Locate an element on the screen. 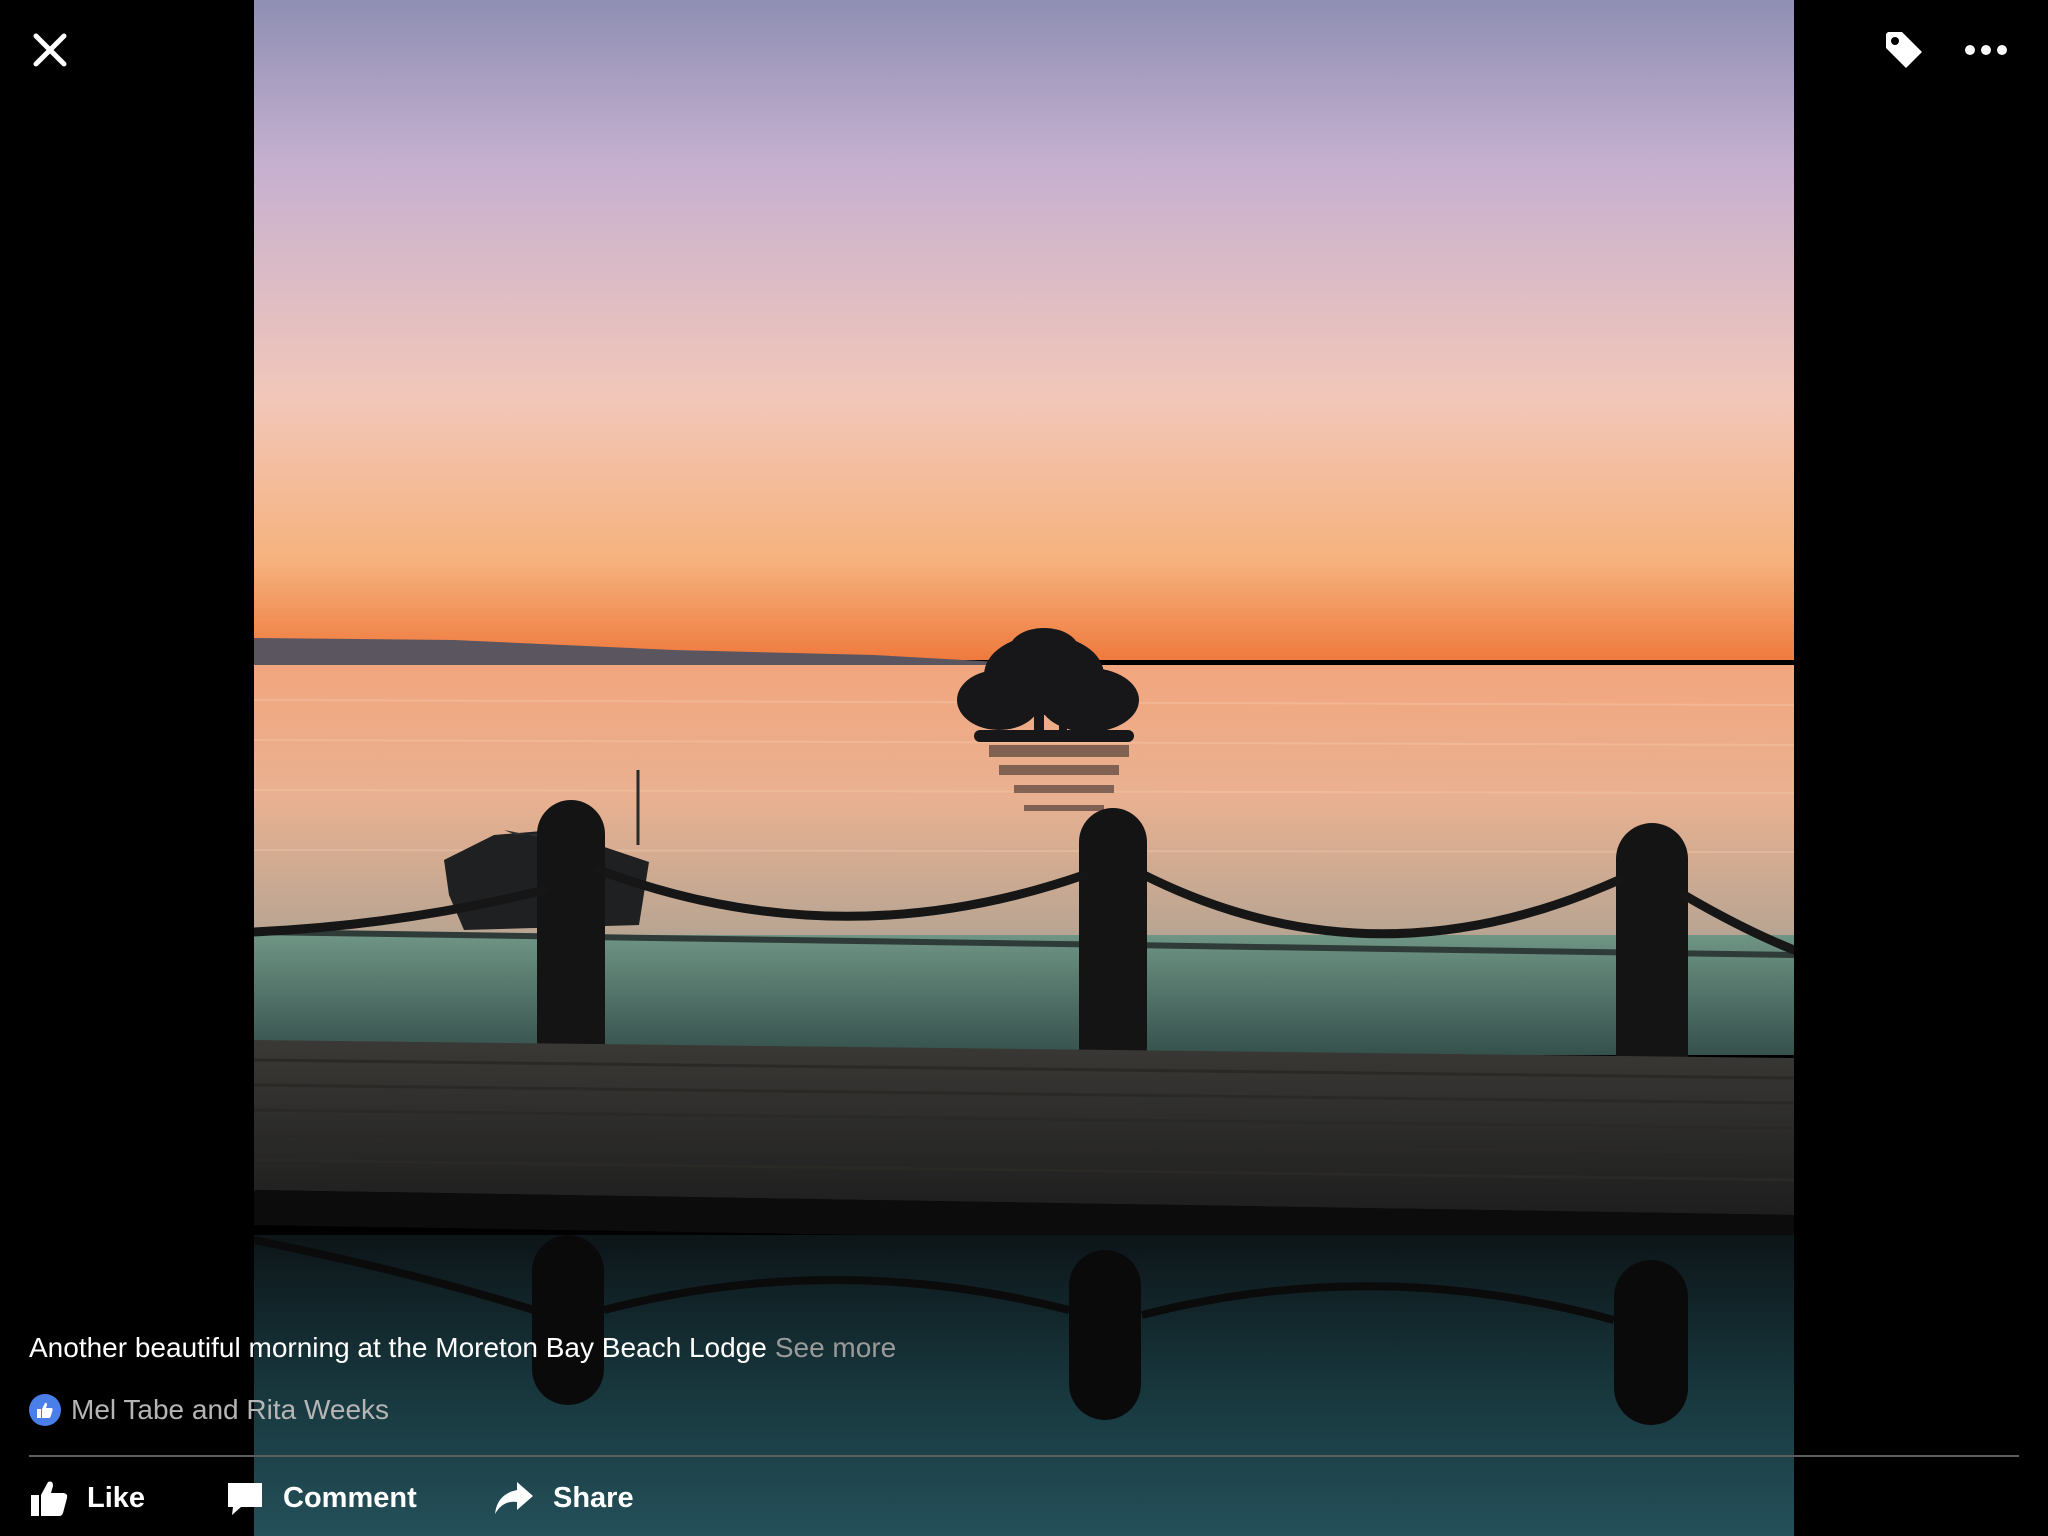 The height and width of the screenshot is (1536, 2048). share-icon is located at coordinates (514, 1498).